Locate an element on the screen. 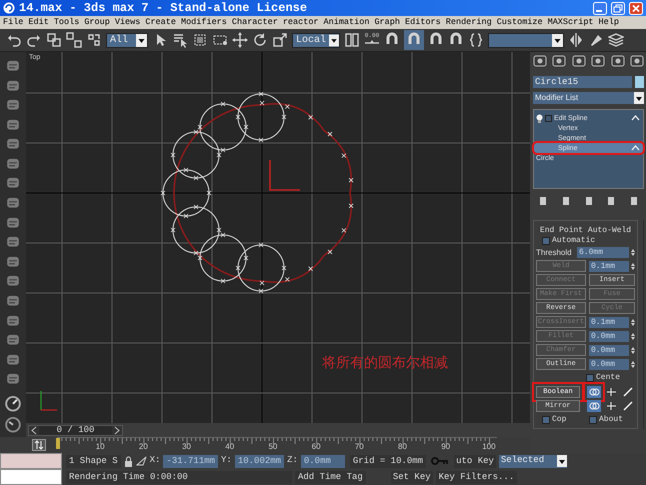 The width and height of the screenshot is (646, 485). frame-number: 20 is located at coordinates (143, 447).